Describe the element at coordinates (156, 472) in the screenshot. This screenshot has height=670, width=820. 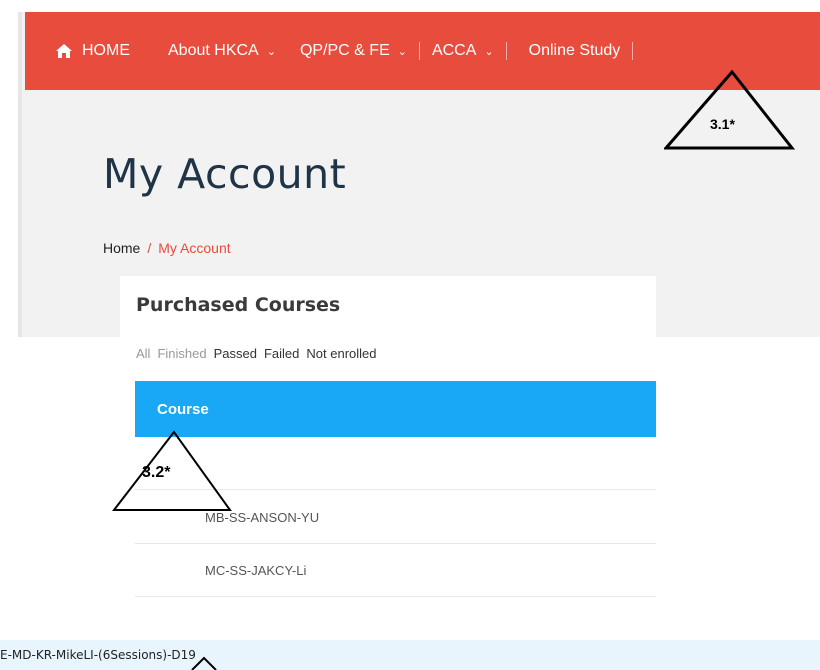
I see `annotation-label-3-2: 3.2*` at that location.